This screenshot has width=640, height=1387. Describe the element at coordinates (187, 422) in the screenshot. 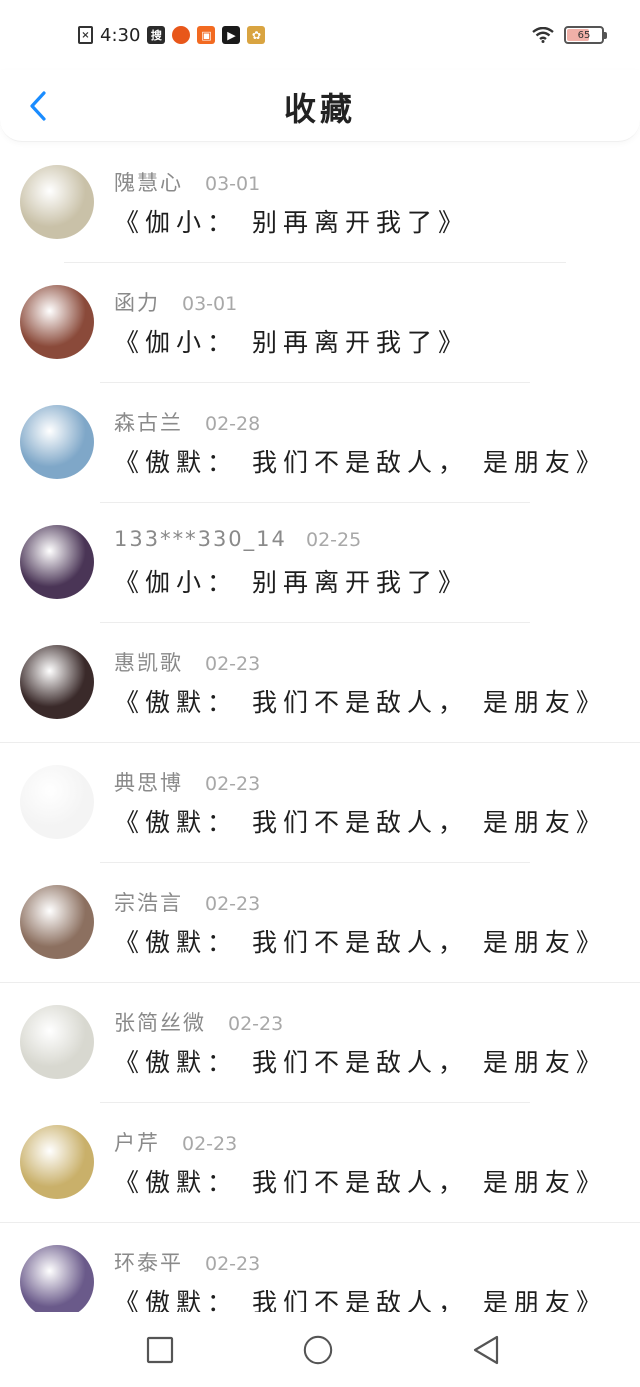

I see `favorite-meta: 森古兰 02-28` at that location.